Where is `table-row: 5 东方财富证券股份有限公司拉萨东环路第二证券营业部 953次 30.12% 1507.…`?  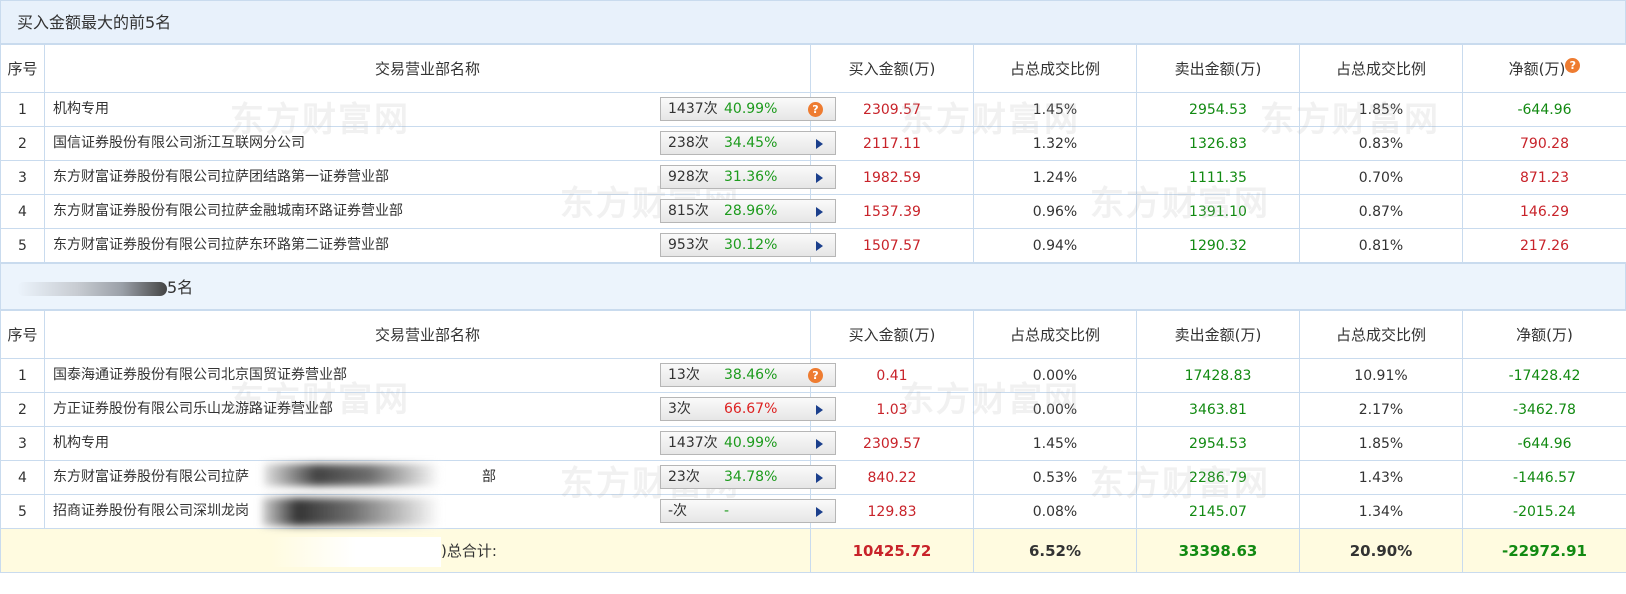
table-row: 5 东方财富证券股份有限公司拉萨东环路第二证券营业部 953次 30.12% 1507.… is located at coordinates (813, 245).